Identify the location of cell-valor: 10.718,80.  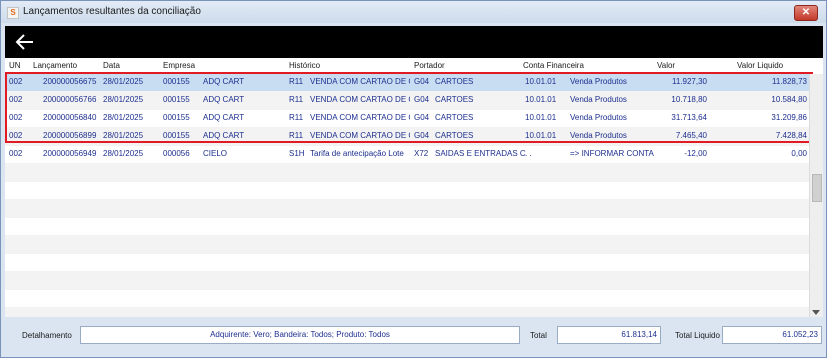
(689, 99).